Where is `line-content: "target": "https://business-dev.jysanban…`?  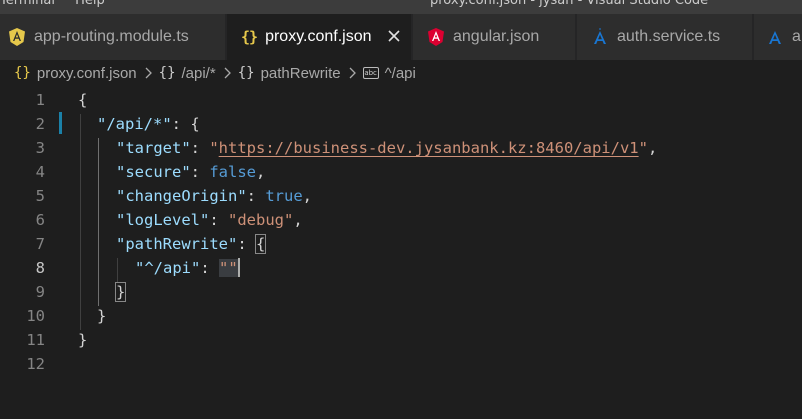 line-content: "target": "https://business-dev.jysanban… is located at coordinates (387, 148).